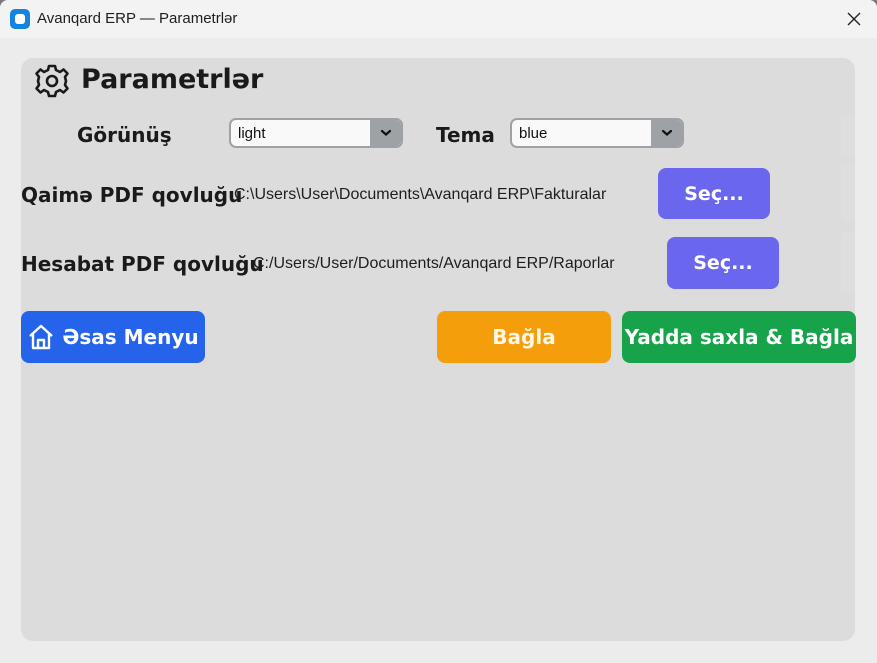  Describe the element at coordinates (438, 19) in the screenshot. I see `title-bar: Avanqard ERP — Parametrlər` at that location.